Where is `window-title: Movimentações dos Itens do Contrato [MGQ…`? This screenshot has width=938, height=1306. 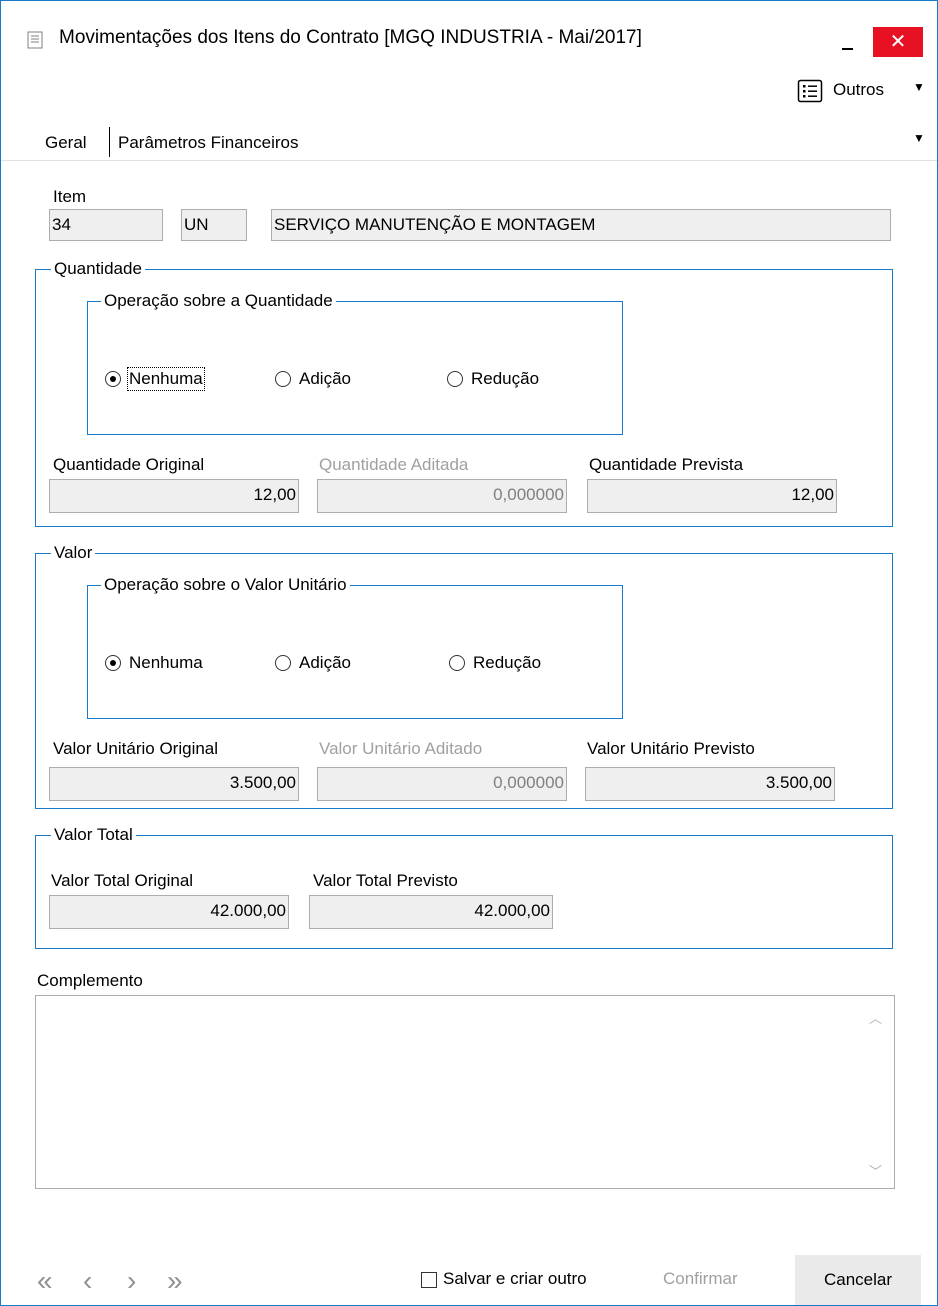
window-title: Movimentações dos Itens do Contrato [MGQ… is located at coordinates (350, 37).